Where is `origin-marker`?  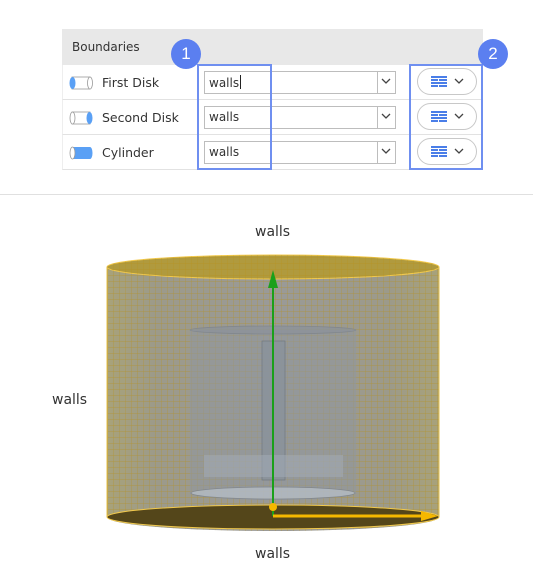 origin-marker is located at coordinates (273, 507).